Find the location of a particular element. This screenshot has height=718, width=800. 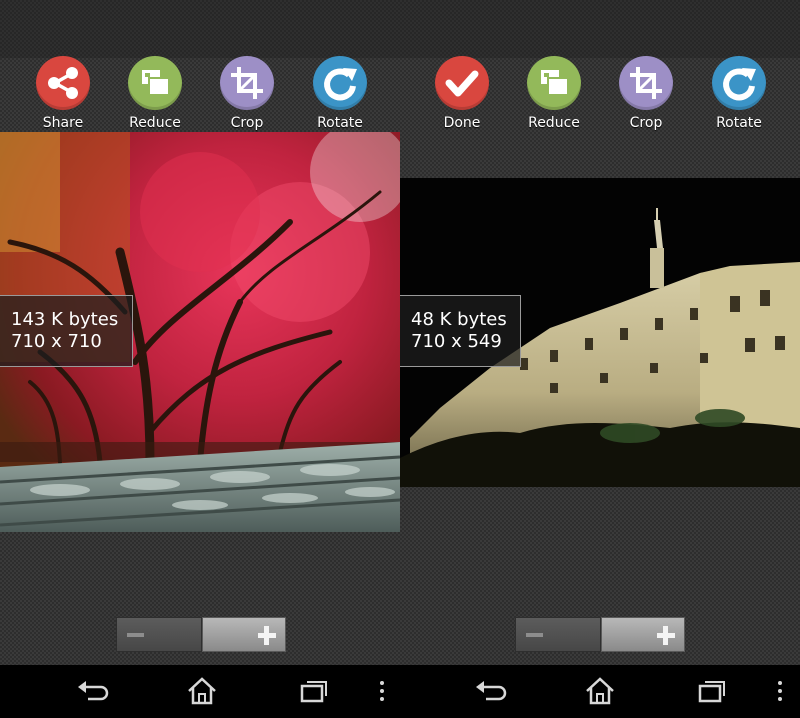

right-toolbar: Done Reduce Crop Rotate is located at coordinates (600, 94).